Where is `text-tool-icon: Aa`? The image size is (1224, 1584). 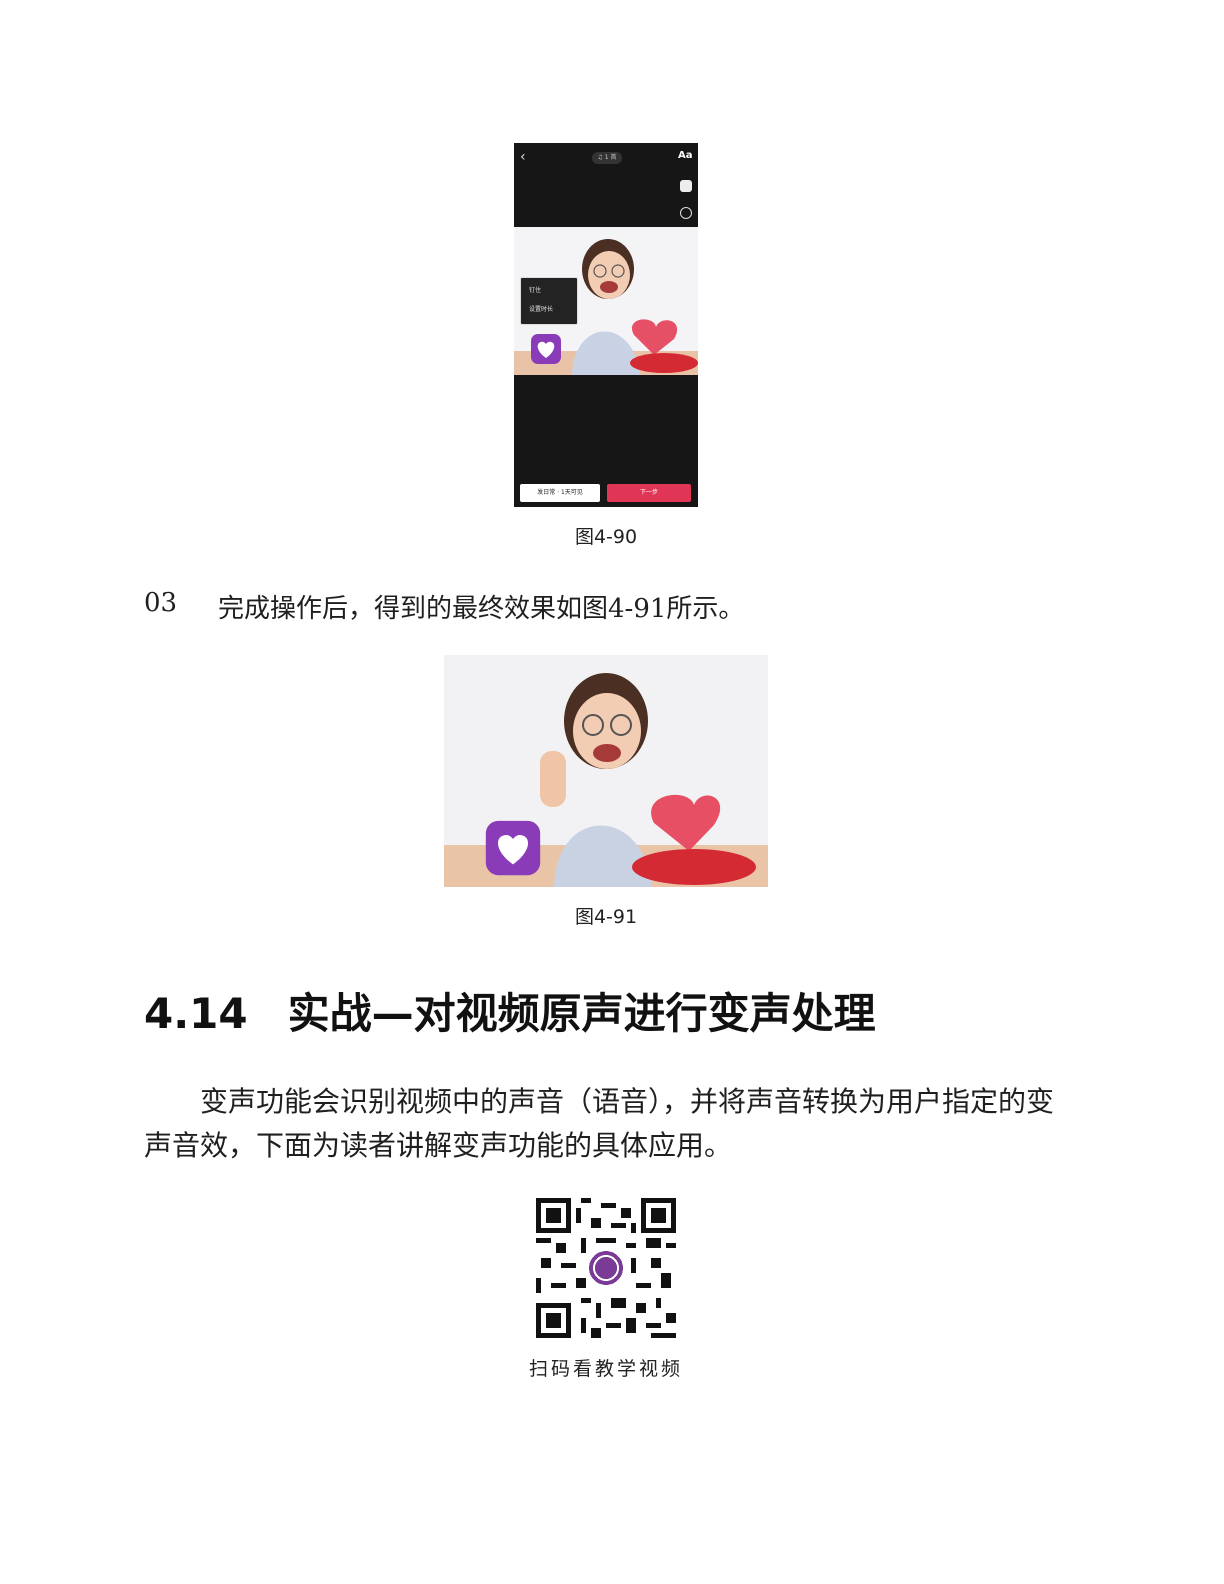
text-tool-icon: Aa is located at coordinates (685, 155).